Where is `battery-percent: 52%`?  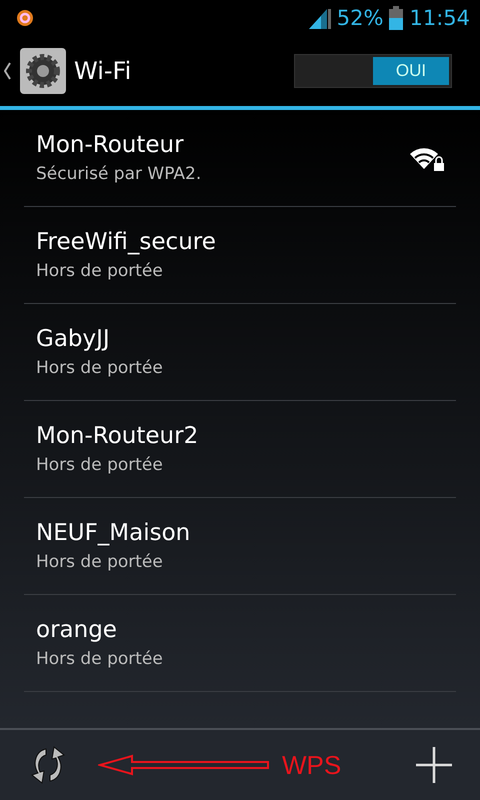 battery-percent: 52% is located at coordinates (360, 18).